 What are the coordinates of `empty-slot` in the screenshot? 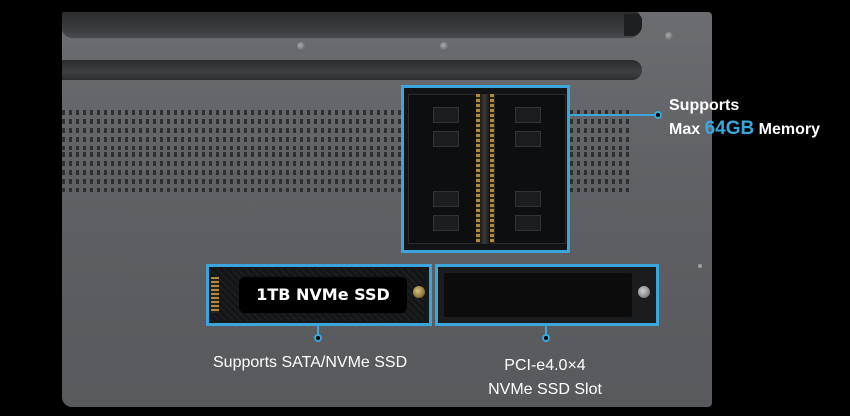 It's located at (538, 295).